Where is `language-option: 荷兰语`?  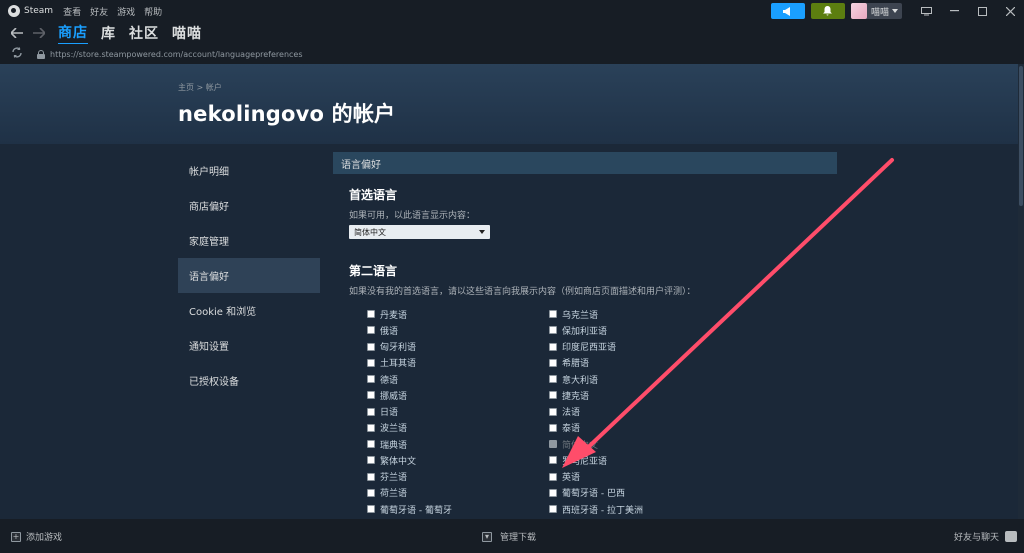
language-option: 荷兰语 is located at coordinates (458, 493).